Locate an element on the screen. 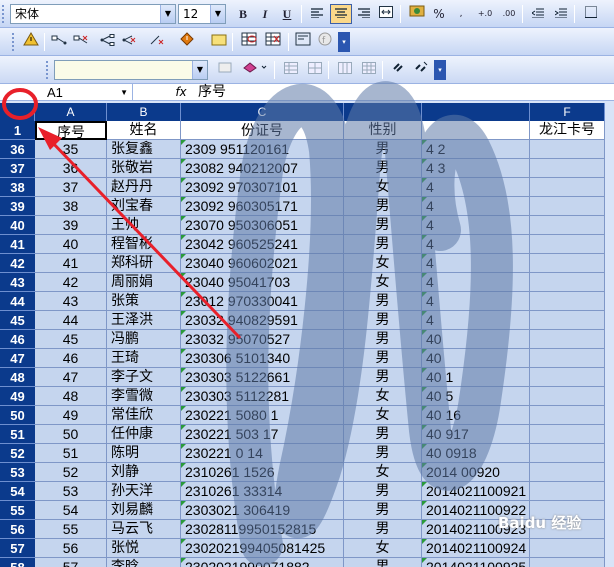  row-header: 51 is located at coordinates (17, 434).